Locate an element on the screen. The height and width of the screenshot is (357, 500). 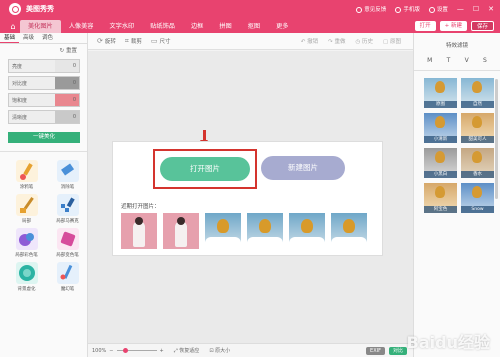
tool-color-pen: 局部彩色笔 is located at coordinates (26, 243).